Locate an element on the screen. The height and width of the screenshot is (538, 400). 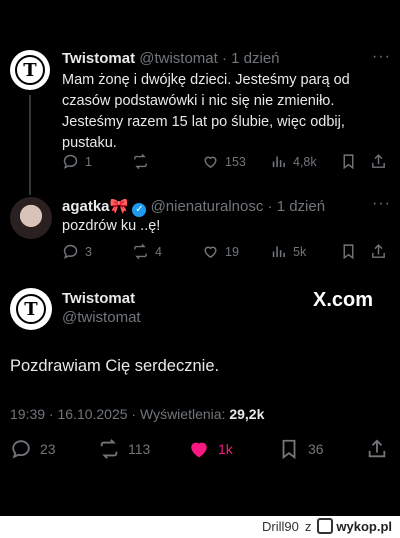
tweet-text: pozdrów ku ..ę! is located at coordinates (111, 226).